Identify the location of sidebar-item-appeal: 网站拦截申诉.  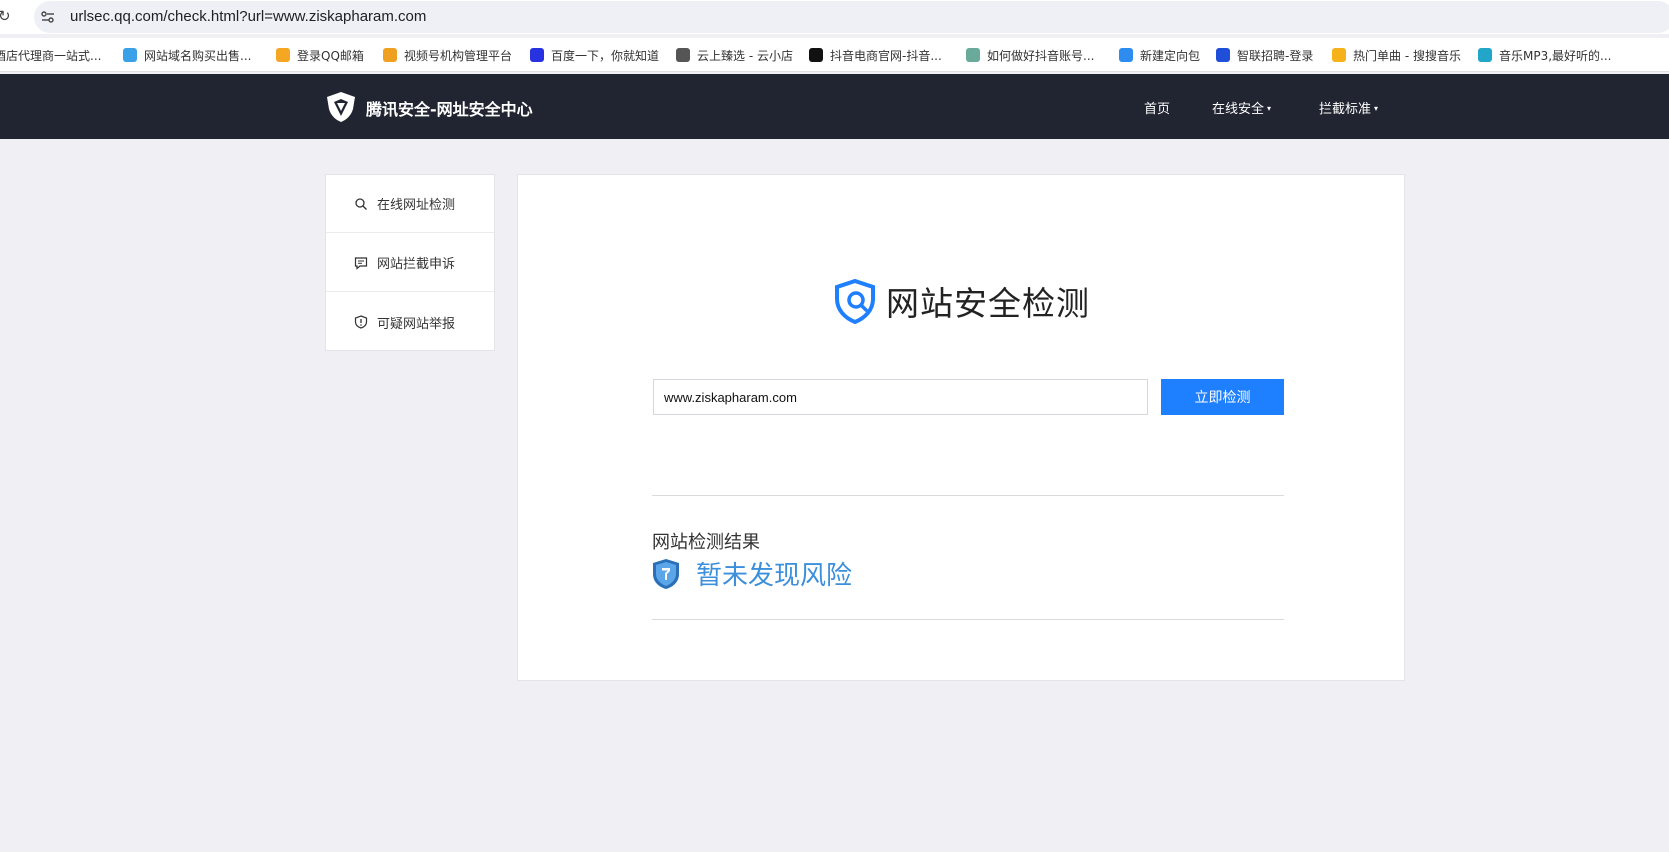
(410, 263).